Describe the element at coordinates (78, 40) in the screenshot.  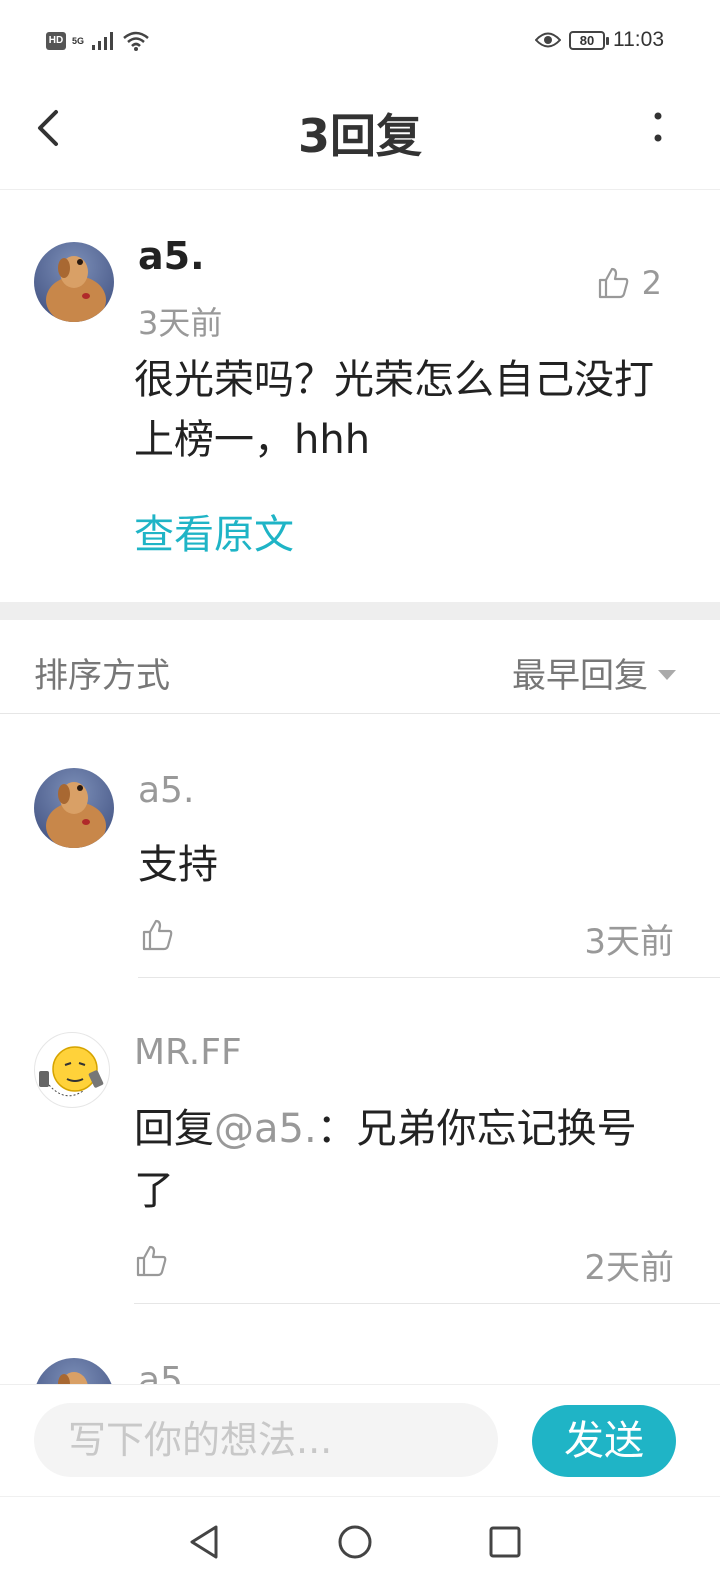
I see `network-type: 5G` at that location.